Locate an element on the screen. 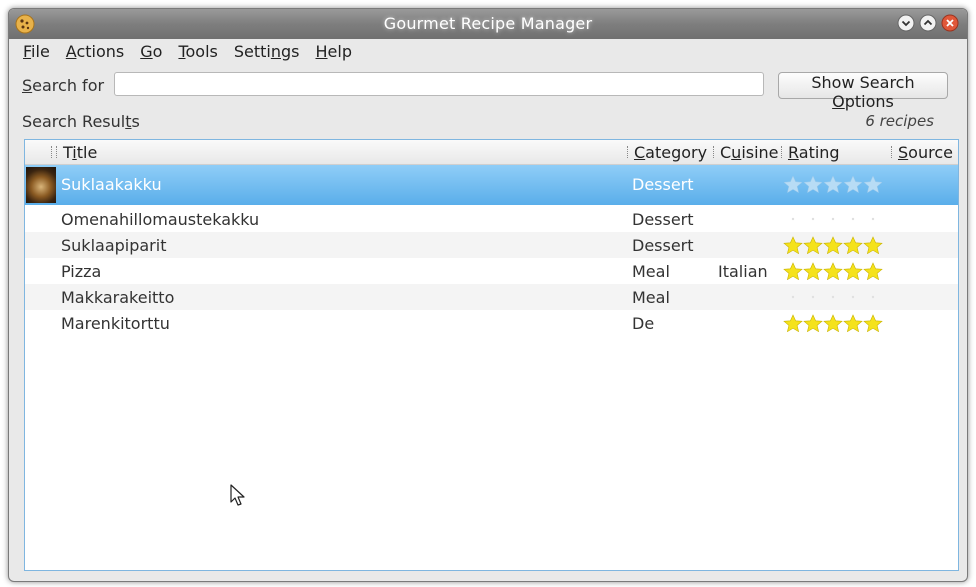  table-header: Title Category Cuisine Rating Source is located at coordinates (491, 152).